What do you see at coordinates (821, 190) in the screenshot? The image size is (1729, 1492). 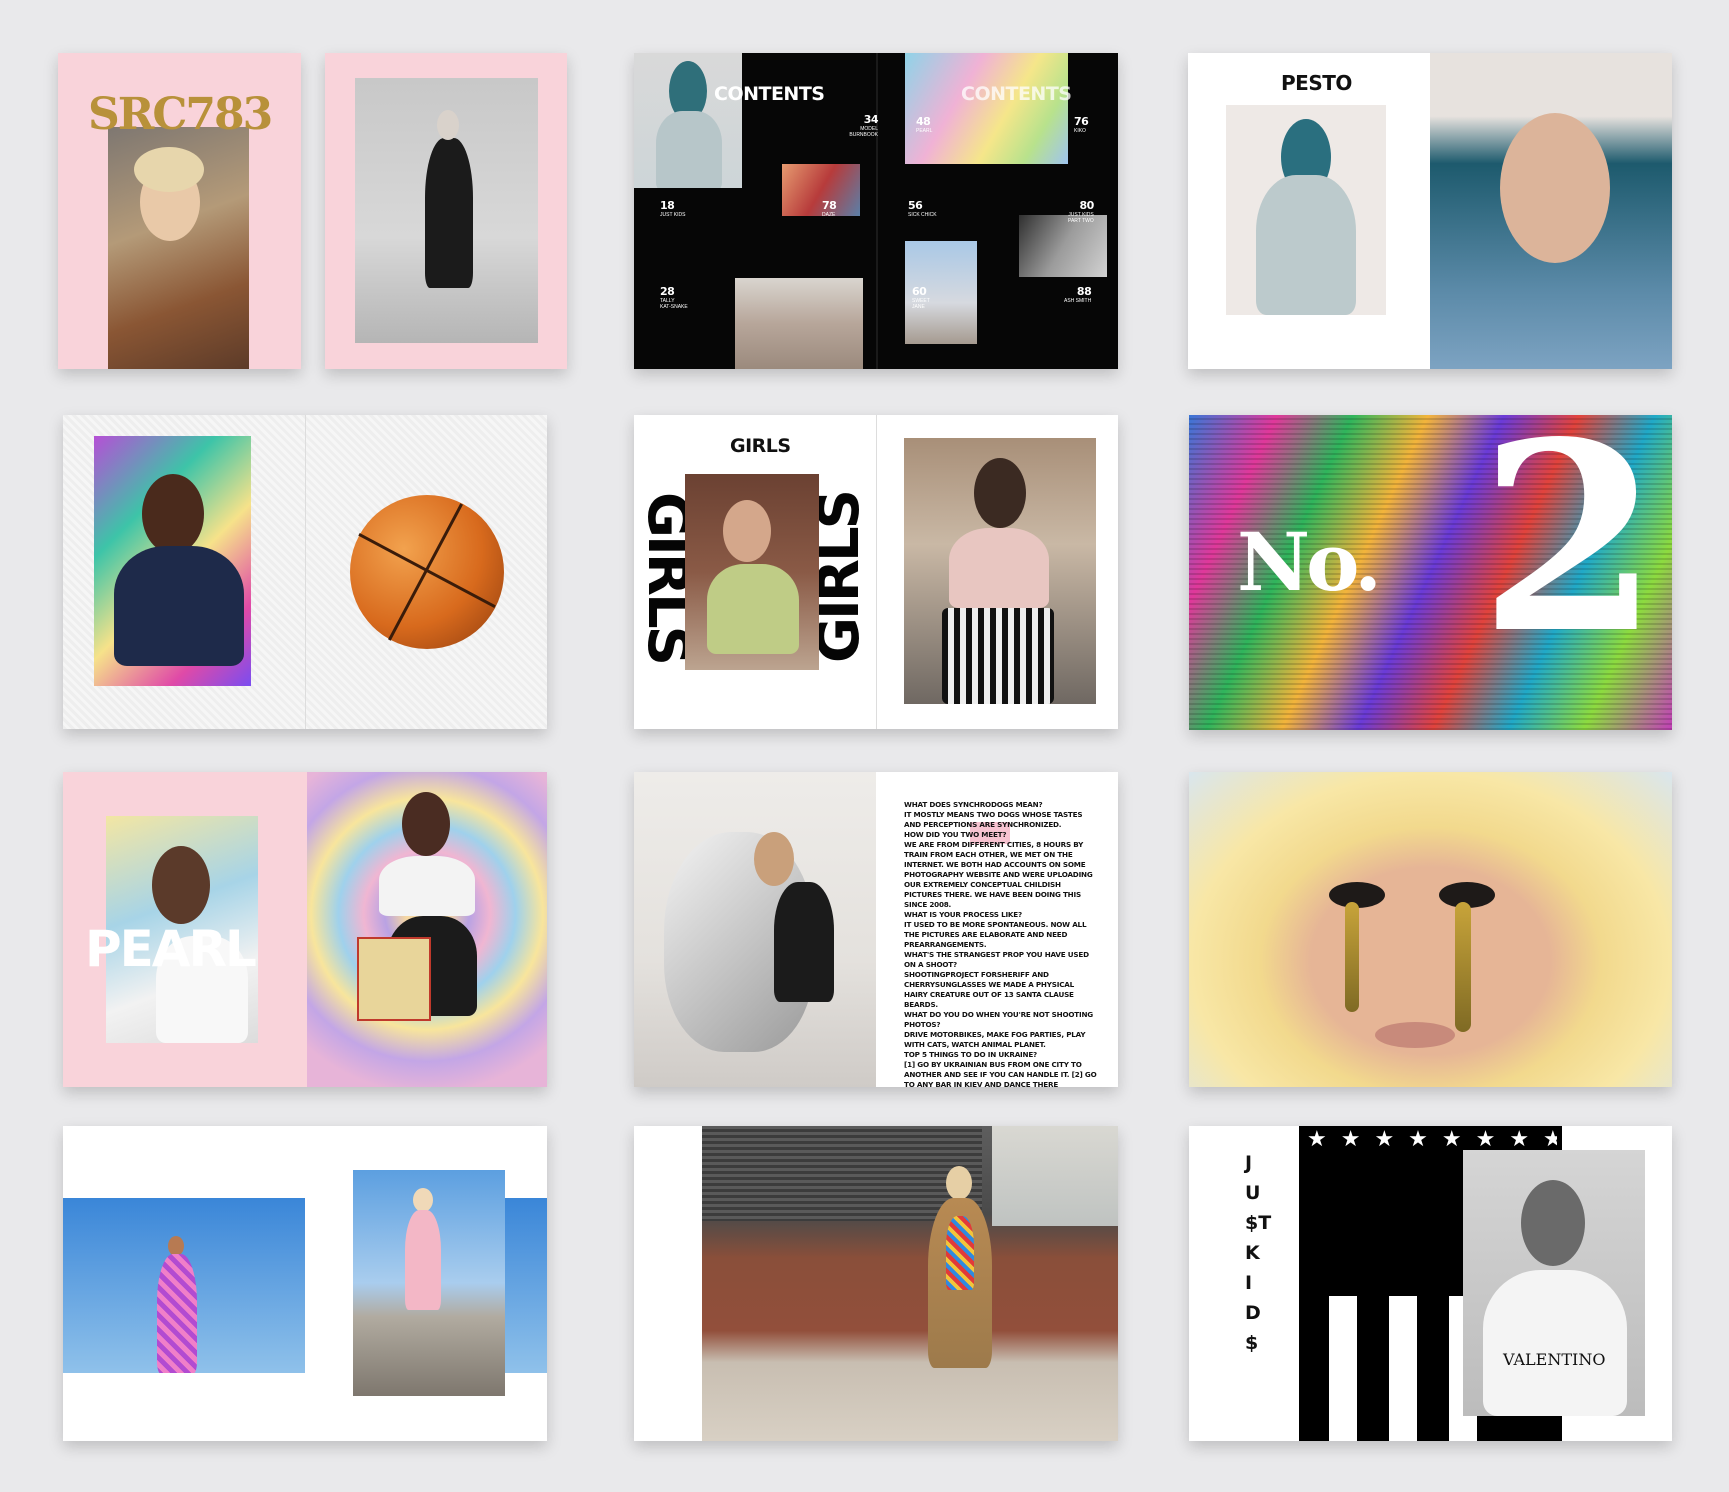 I see `daze-photo` at bounding box center [821, 190].